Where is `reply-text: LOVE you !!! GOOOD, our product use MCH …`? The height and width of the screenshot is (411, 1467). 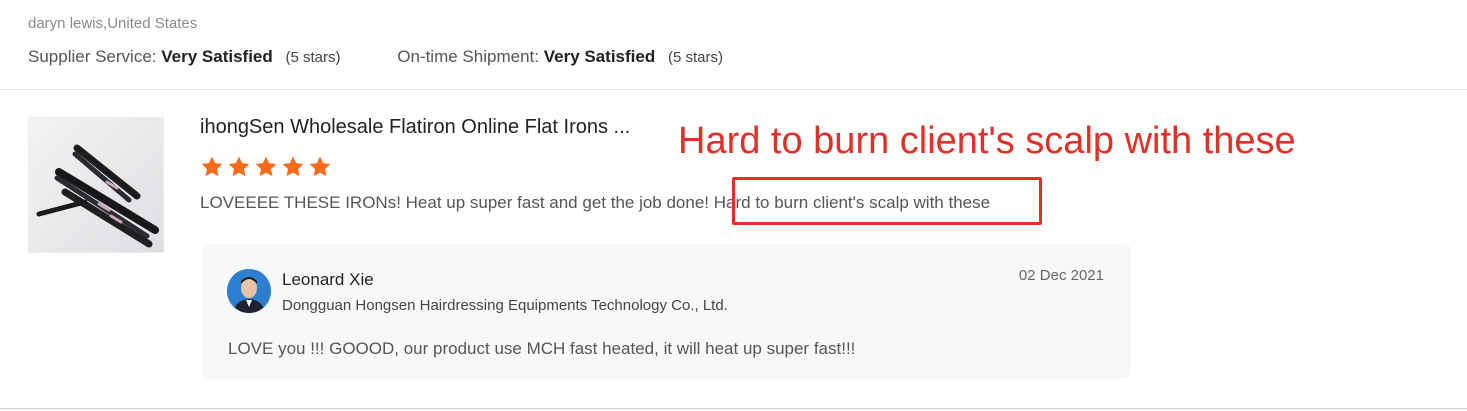 reply-text: LOVE you !!! GOOOD, our product use MCH … is located at coordinates (542, 348).